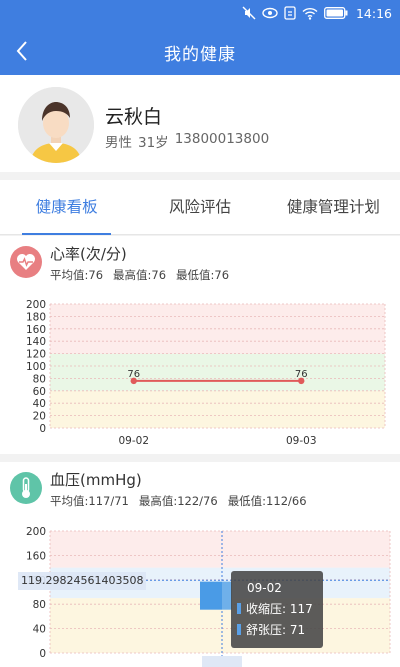 The image size is (400, 667). I want to click on systolic-swatch, so click(239, 608).